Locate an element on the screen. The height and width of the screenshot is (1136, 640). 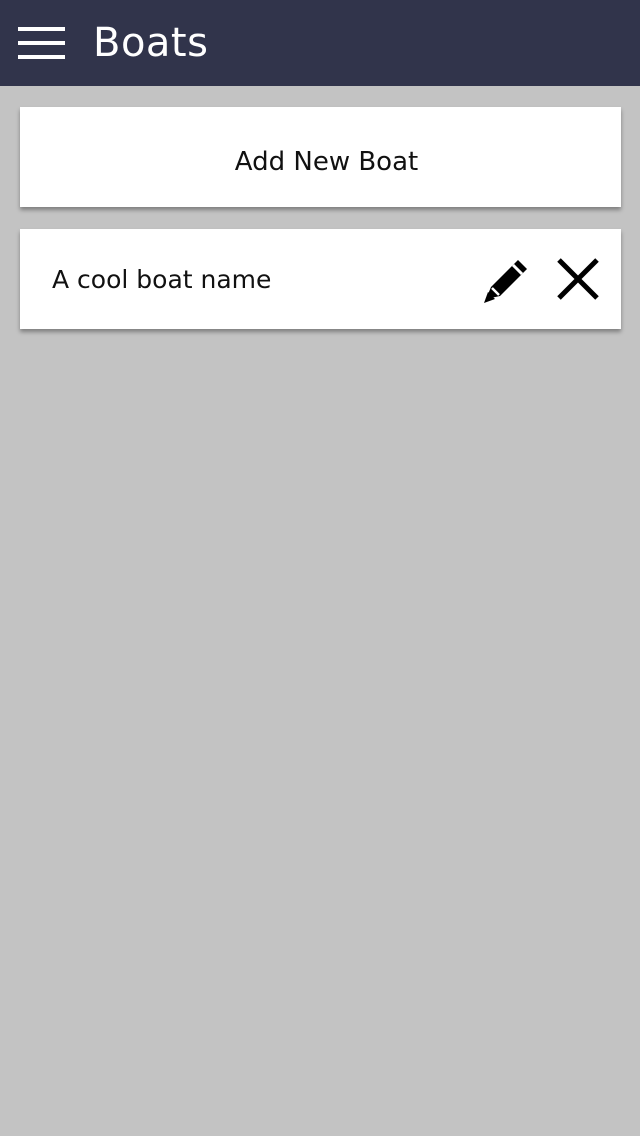
delete-boat-button is located at coordinates (579, 280).